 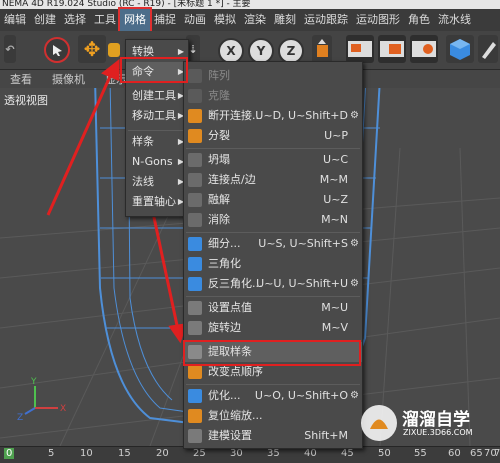 What do you see at coordinates (195, 436) in the screenshot?
I see `modeling-settings-icon` at bounding box center [195, 436].